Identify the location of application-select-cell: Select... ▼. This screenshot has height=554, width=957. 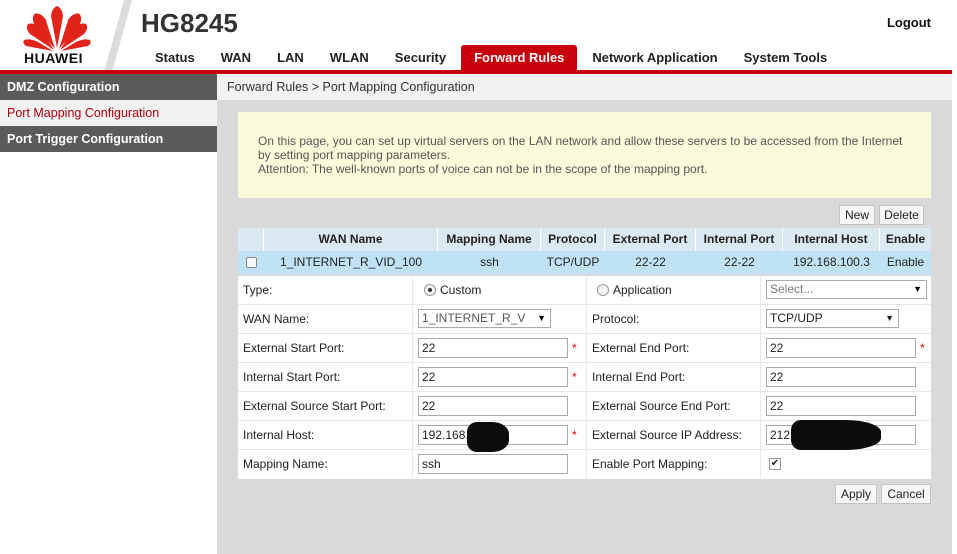
(845, 290).